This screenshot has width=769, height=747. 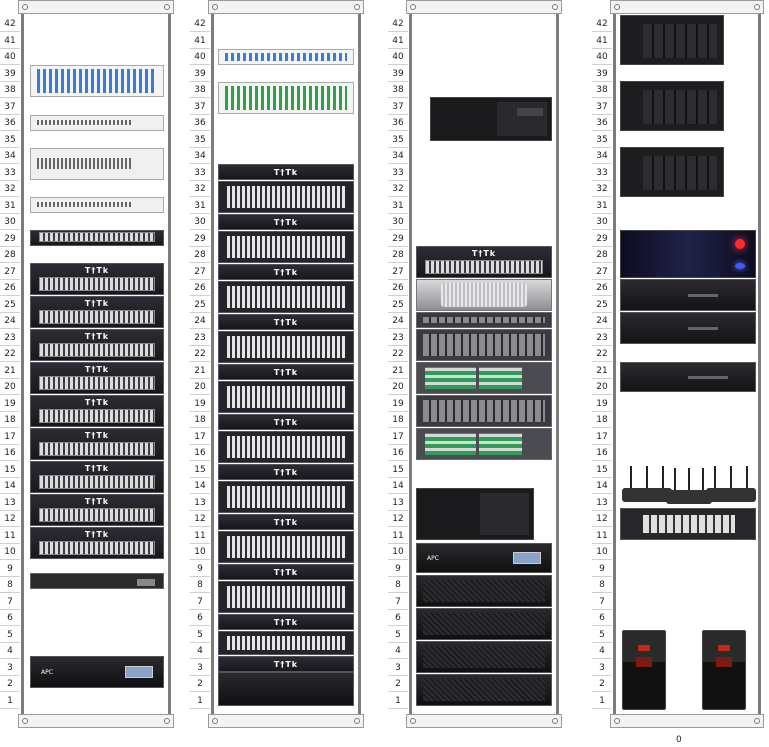 What do you see at coordinates (484, 295) in the screenshot?
I see `dell-server` at bounding box center [484, 295].